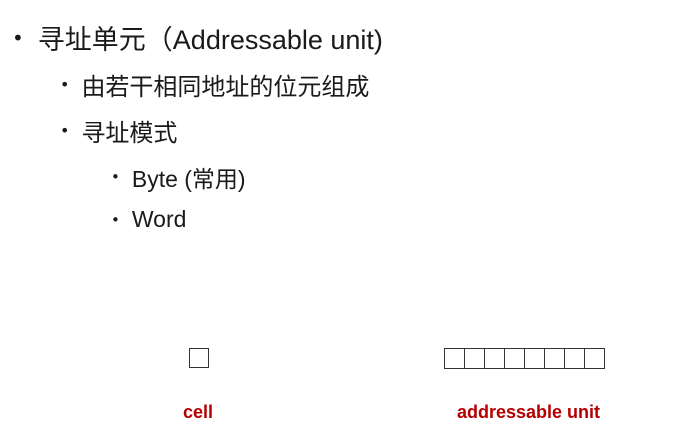  Describe the element at coordinates (210, 40) in the screenshot. I see `bullet-text: 寻址单元（Addressable unit)` at that location.